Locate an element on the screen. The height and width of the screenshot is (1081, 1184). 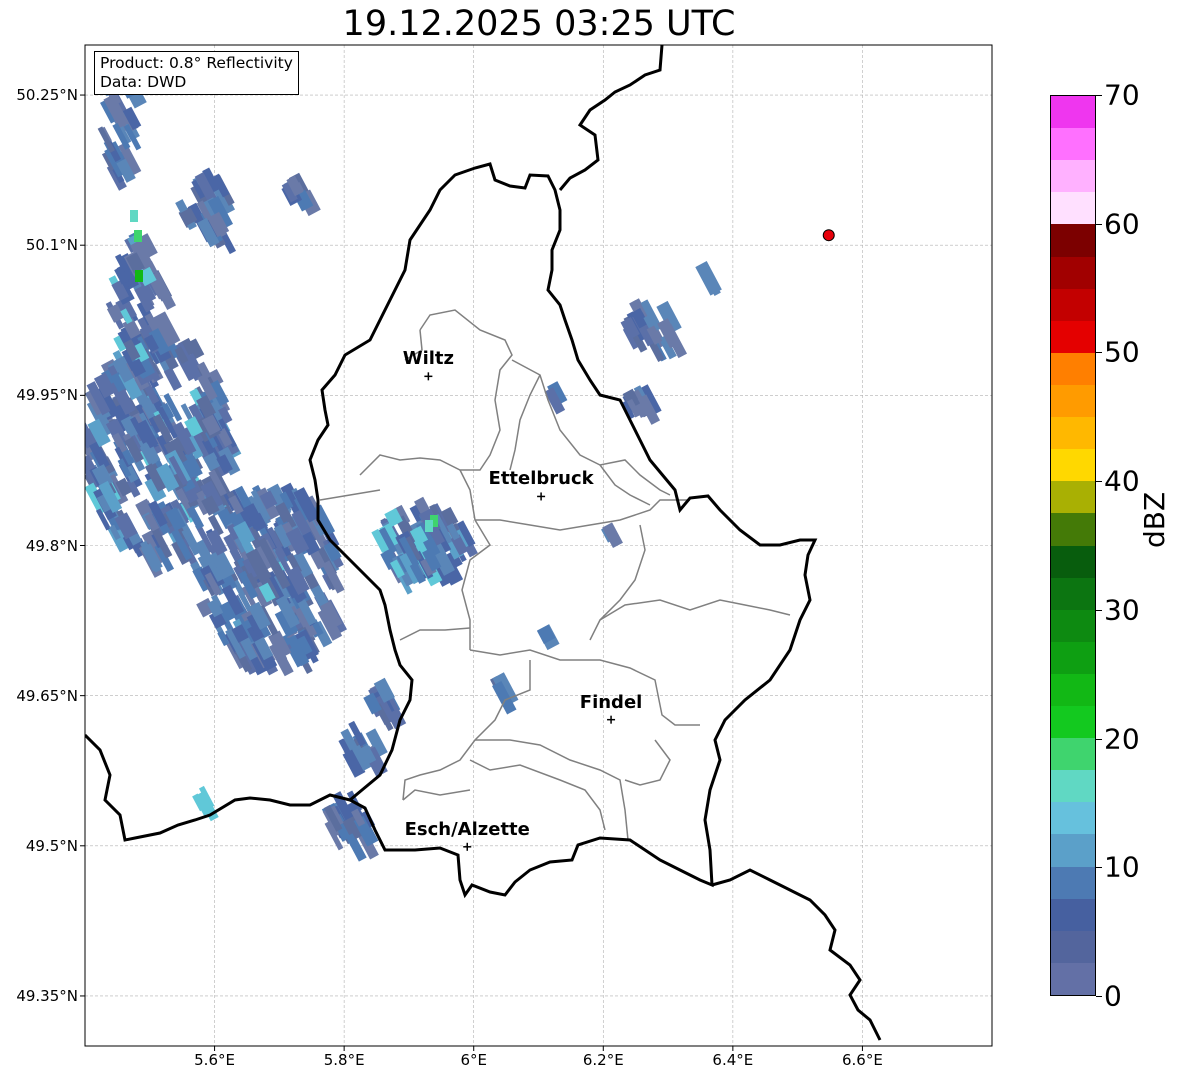
product-info-box: Product: 0.8° Reflectivity Data: DWD is located at coordinates (196, 73).